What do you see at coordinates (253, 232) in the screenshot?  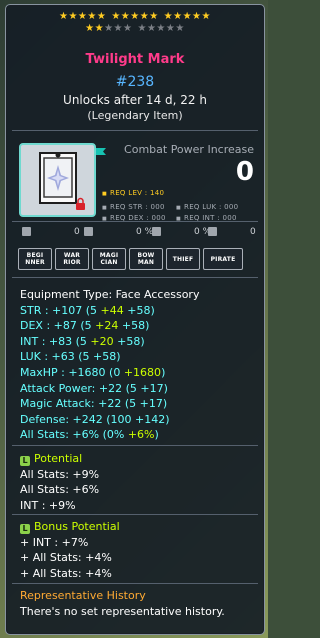 I see `icon-d-value: 0` at bounding box center [253, 232].